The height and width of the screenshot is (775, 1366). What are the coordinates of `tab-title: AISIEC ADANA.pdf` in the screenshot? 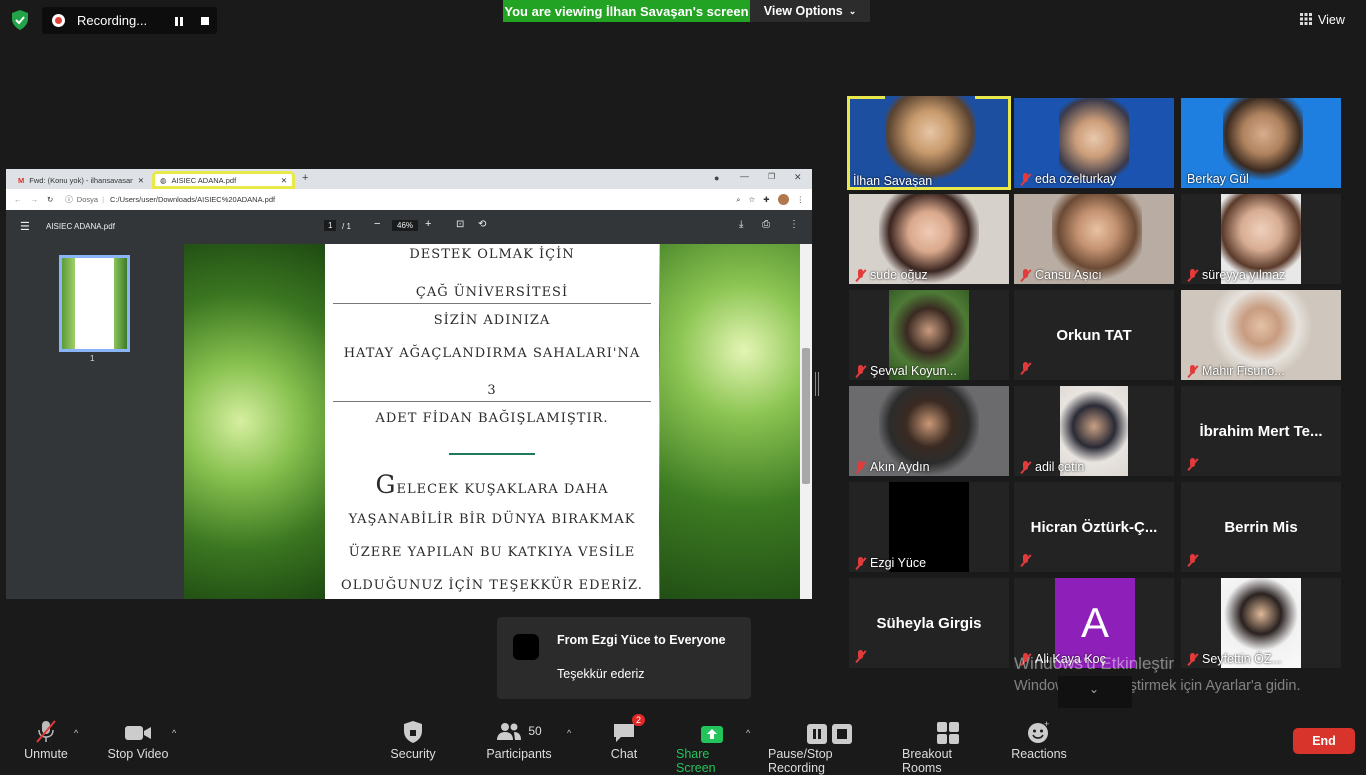 It's located at (204, 180).